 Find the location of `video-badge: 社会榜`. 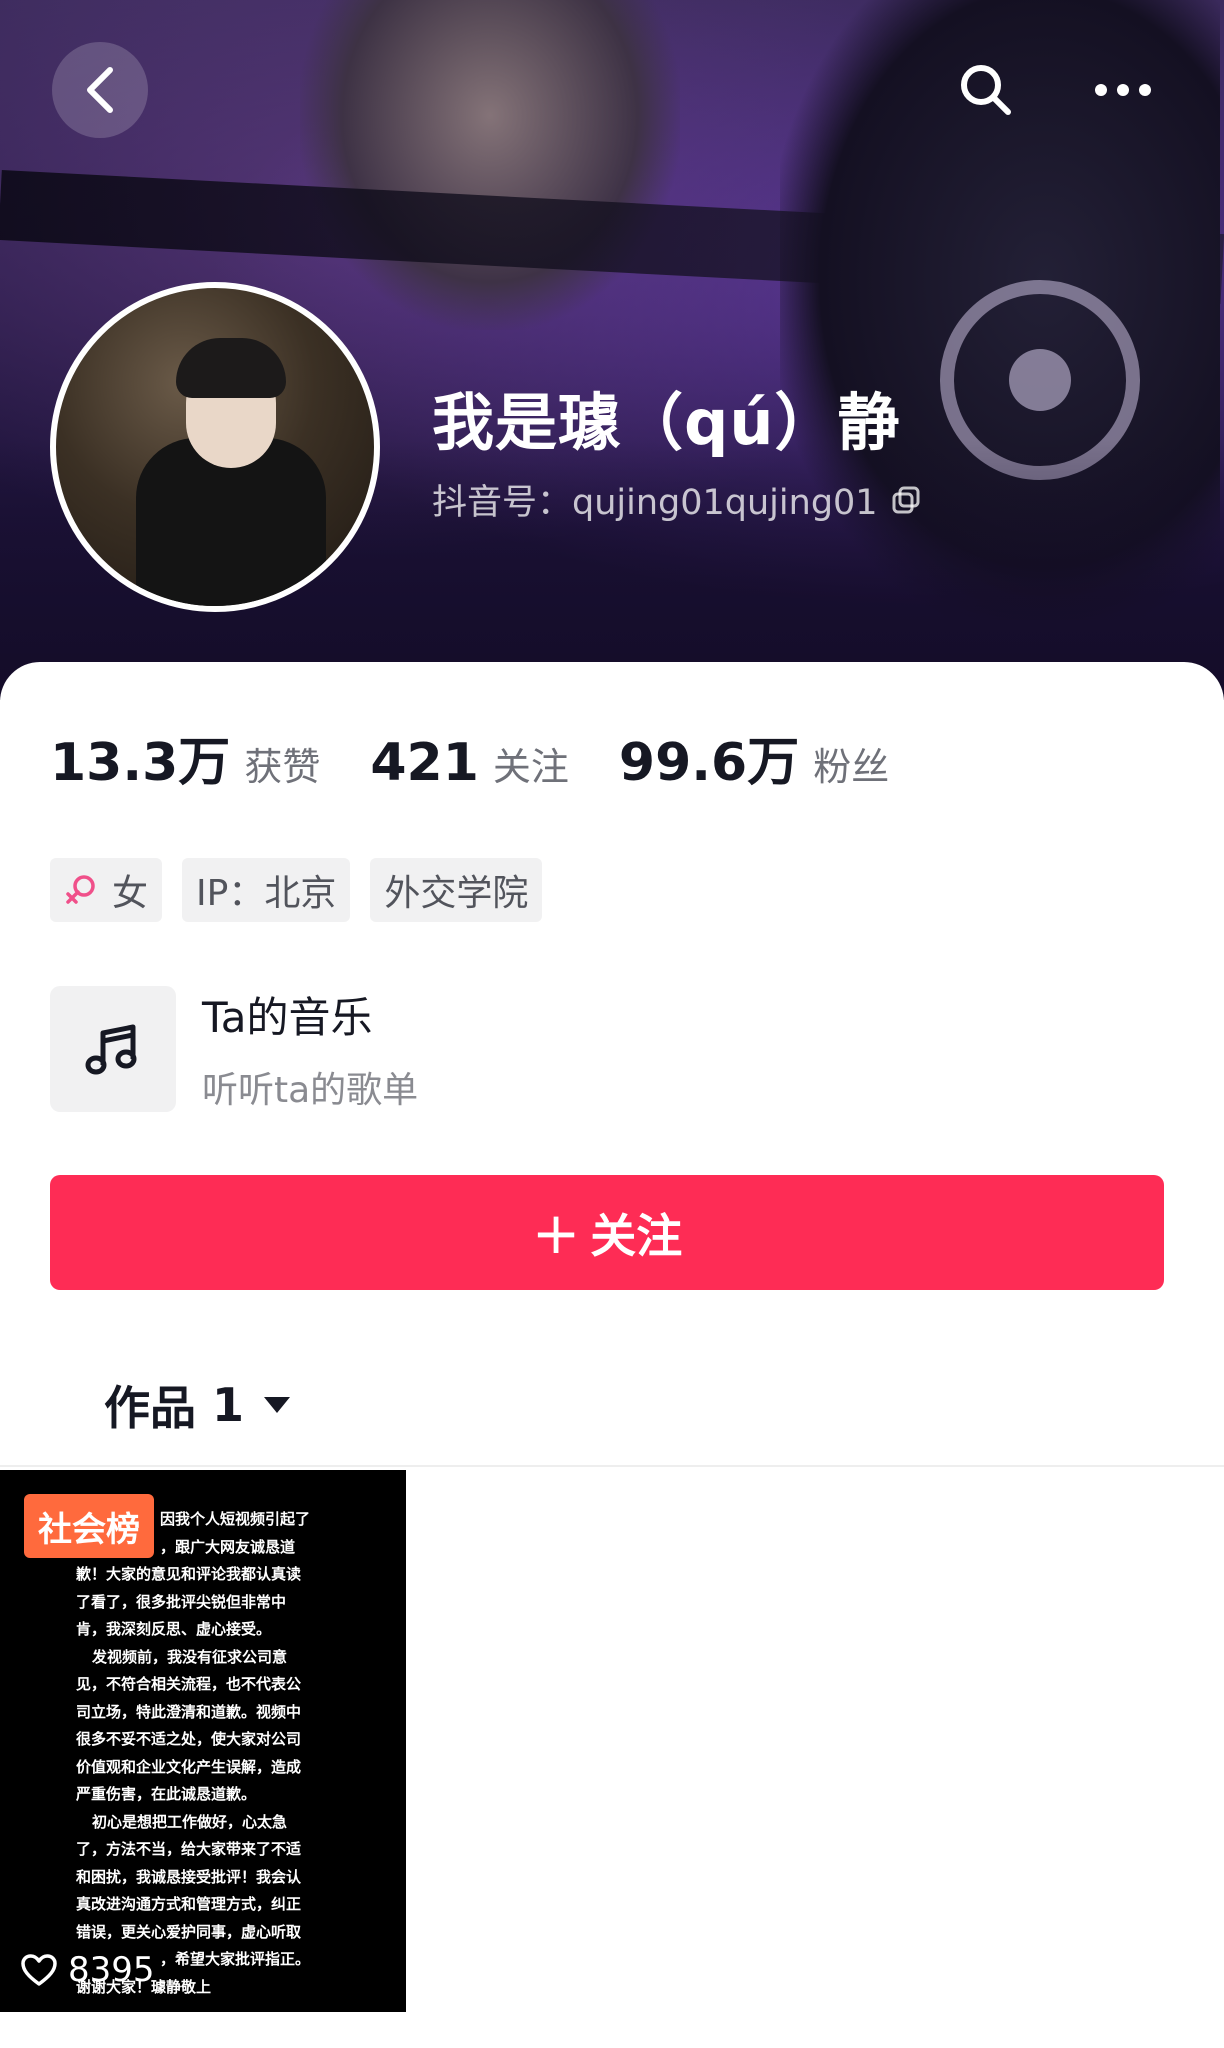

video-badge: 社会榜 is located at coordinates (89, 1526).